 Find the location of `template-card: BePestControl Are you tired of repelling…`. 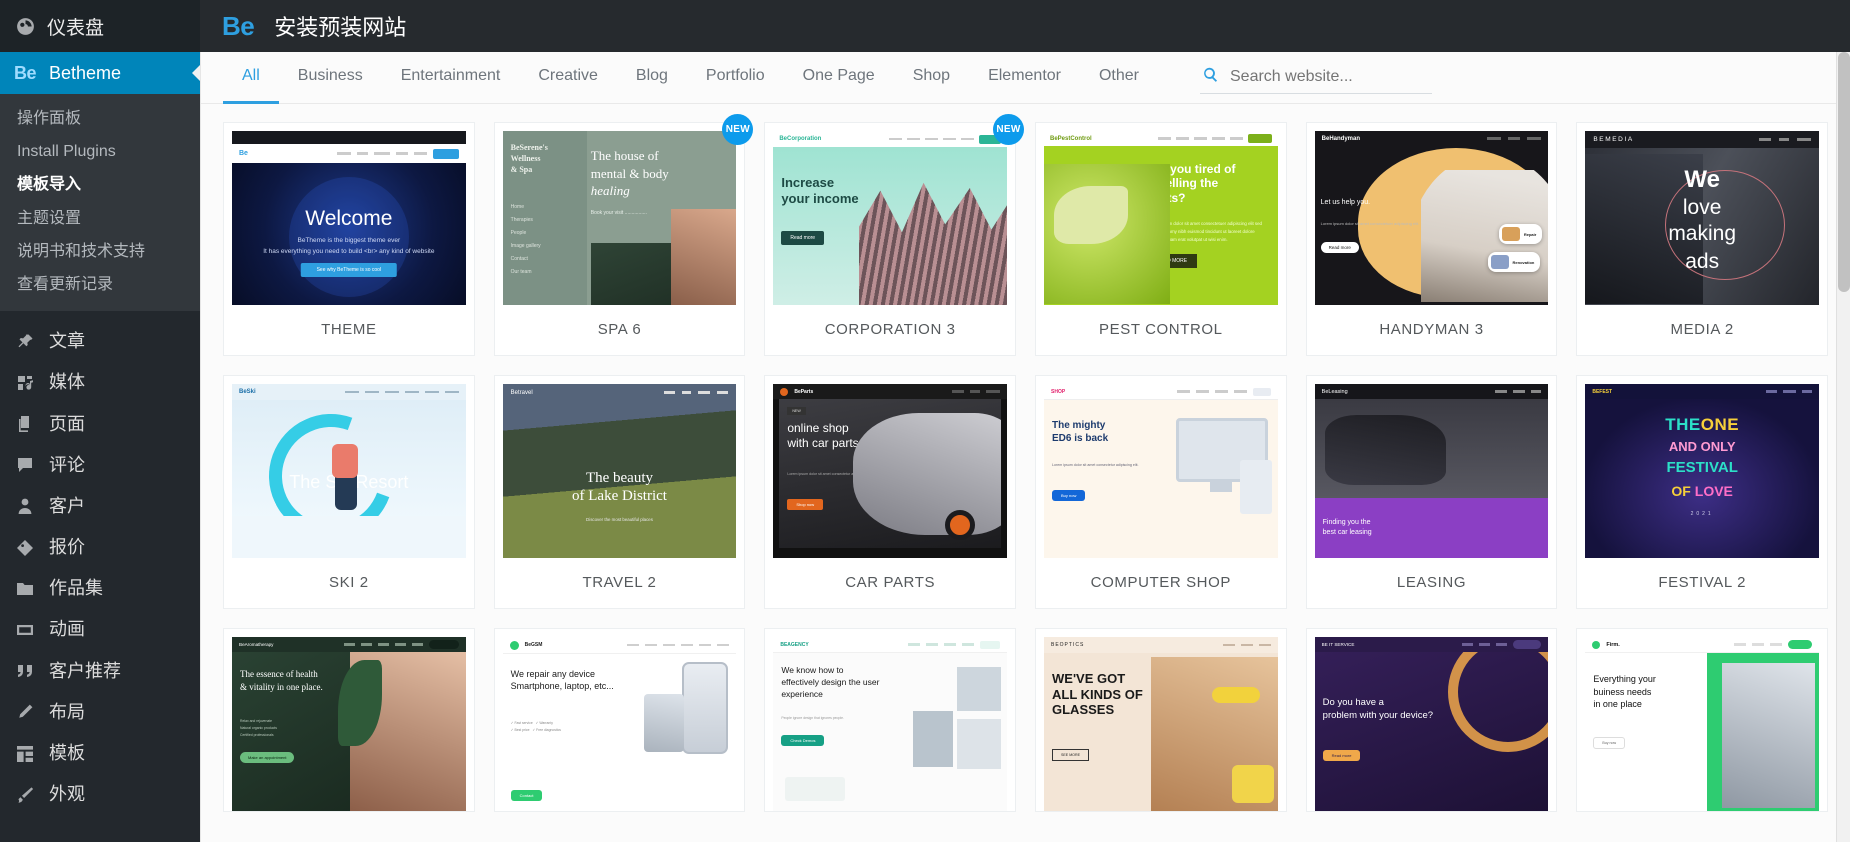

template-card: BePestControl Are you tired of repelling… is located at coordinates (1161, 239).